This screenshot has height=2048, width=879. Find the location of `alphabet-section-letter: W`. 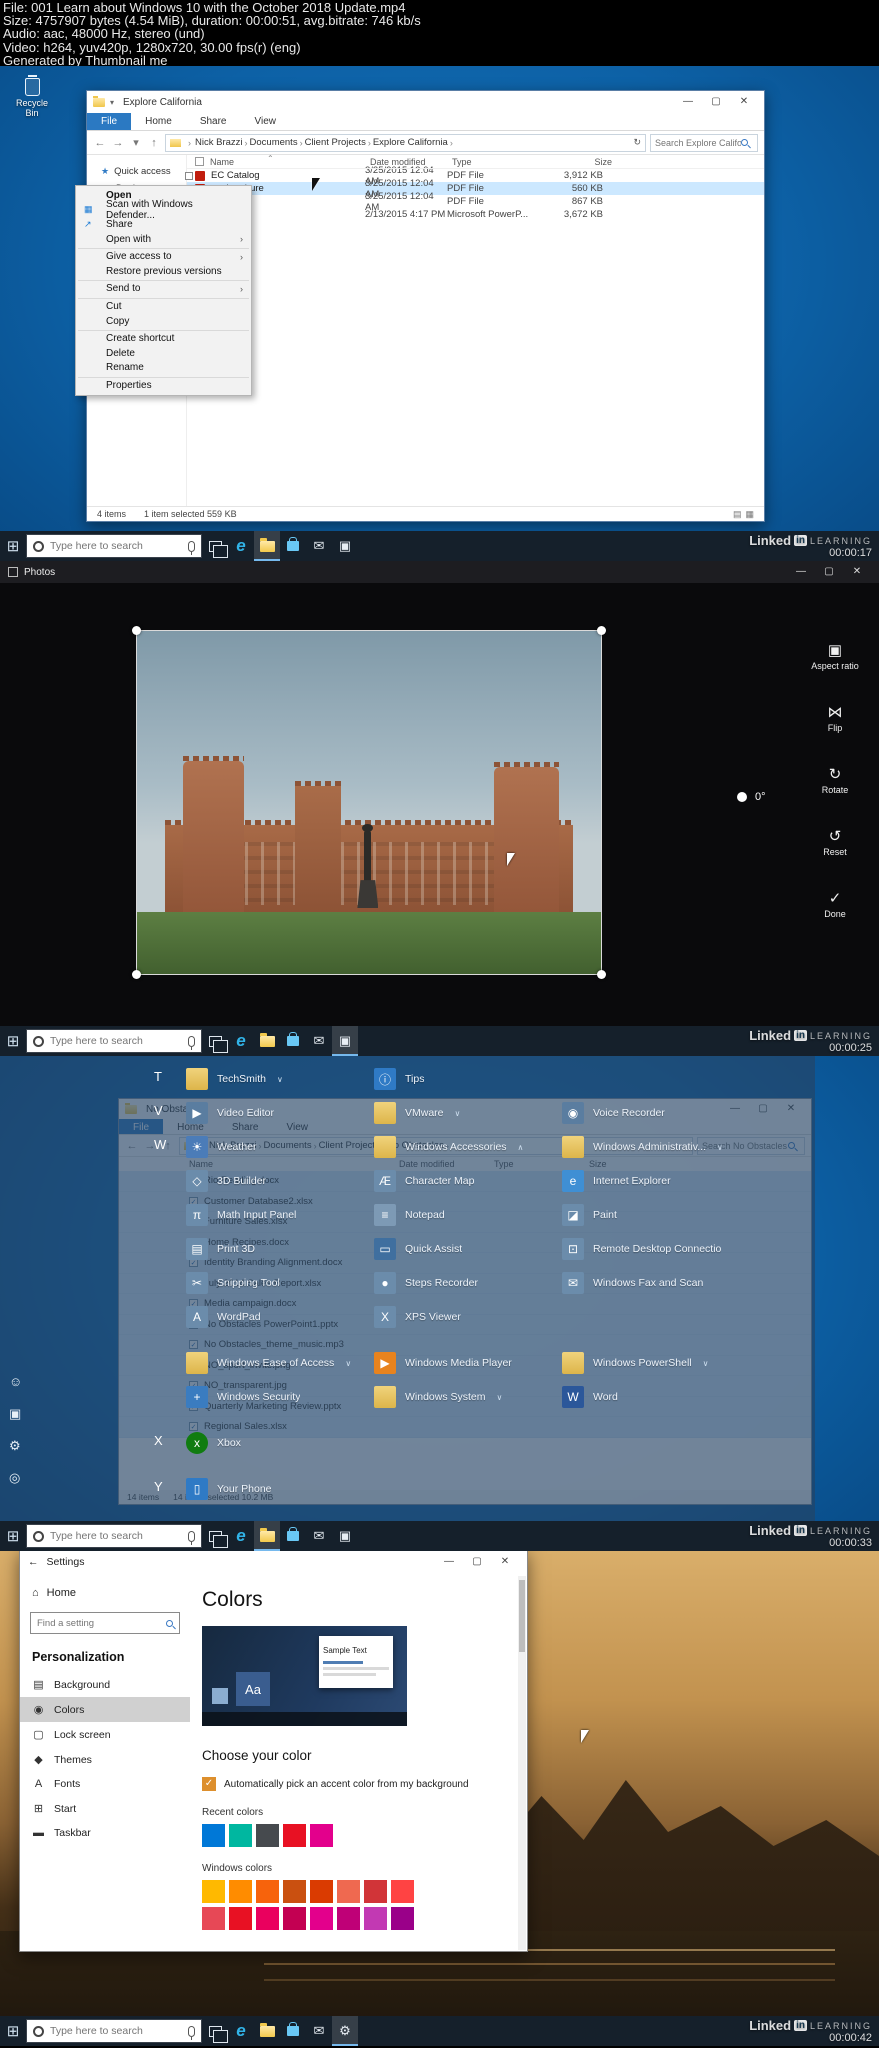

alphabet-section-letter: W is located at coordinates (165, 1144).